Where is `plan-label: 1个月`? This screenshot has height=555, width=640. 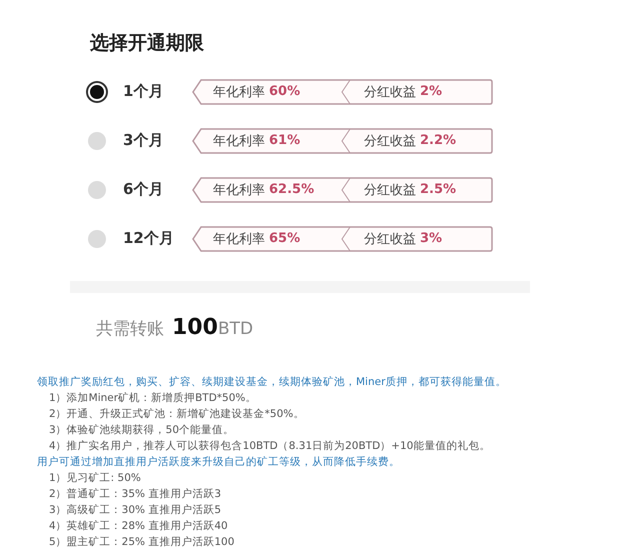
plan-label: 1个月 is located at coordinates (143, 91).